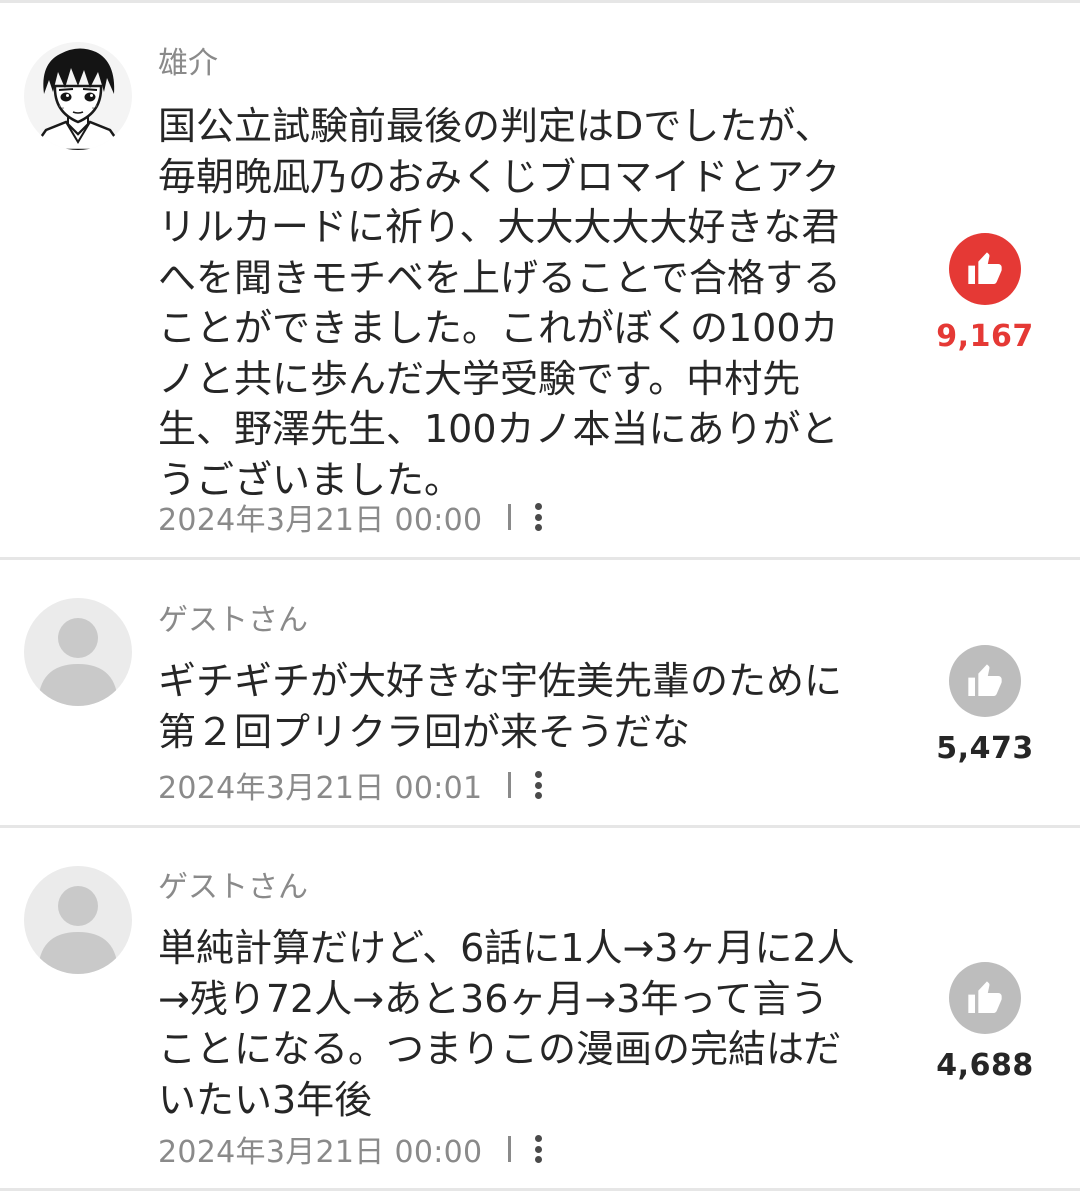 The width and height of the screenshot is (1080, 1191). Describe the element at coordinates (500, 706) in the screenshot. I see `comment-text: ギチギチが大好きな宇佐美先輩のために 第２回プリクラ回が来そうだな` at that location.